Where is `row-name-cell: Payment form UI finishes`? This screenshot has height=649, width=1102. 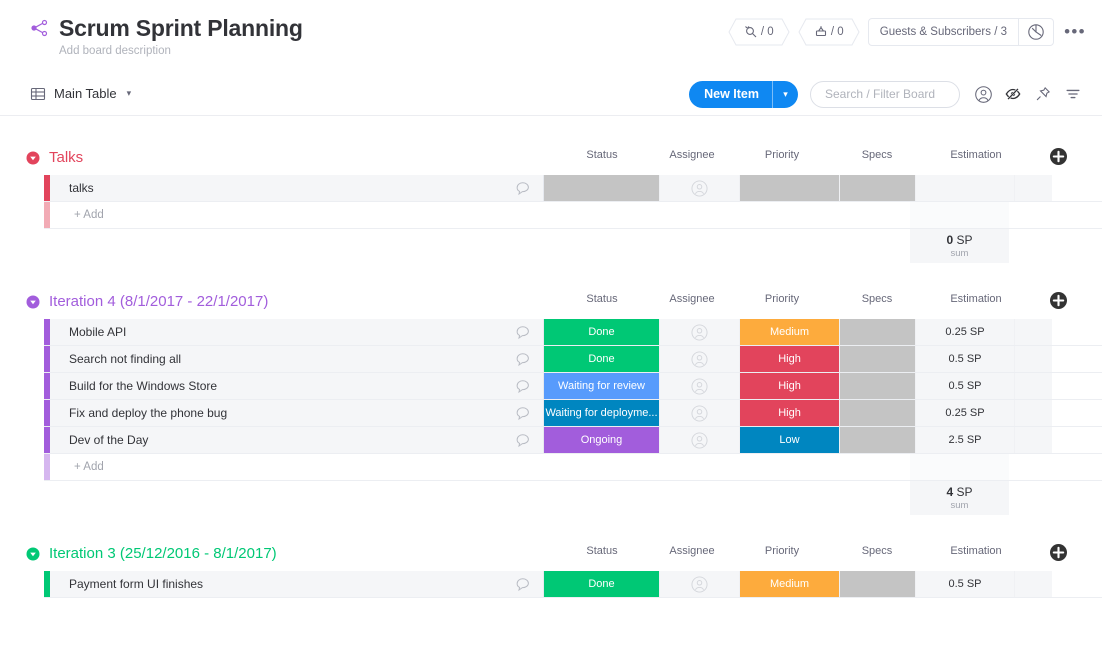
row-name-cell: Payment form UI finishes is located at coordinates (297, 584).